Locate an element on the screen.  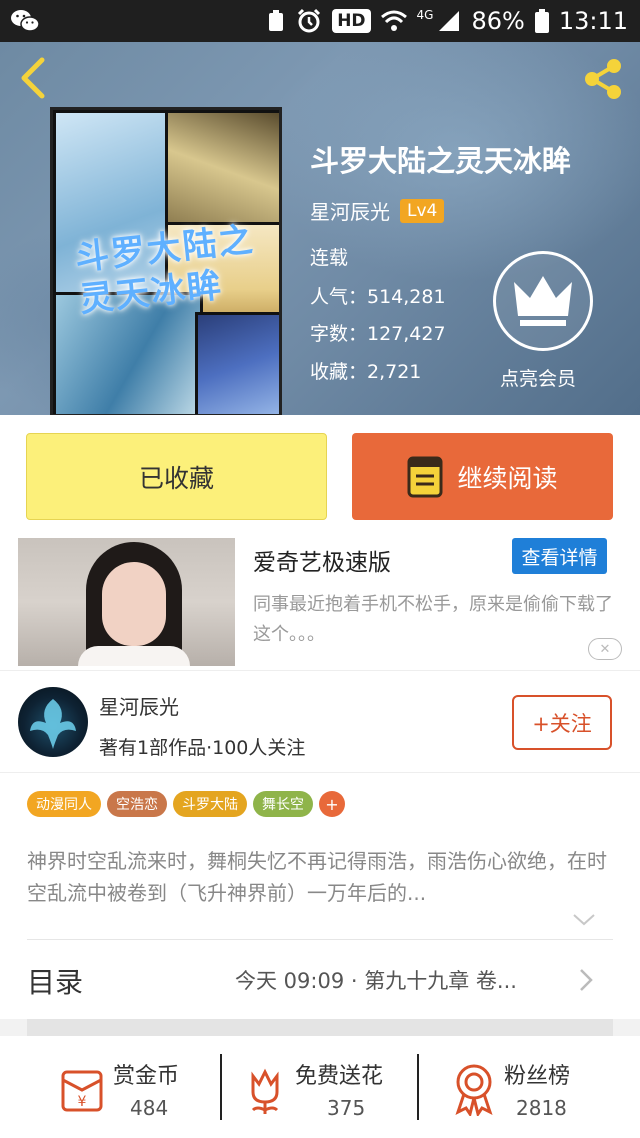
author-avatar is located at coordinates (53, 722).